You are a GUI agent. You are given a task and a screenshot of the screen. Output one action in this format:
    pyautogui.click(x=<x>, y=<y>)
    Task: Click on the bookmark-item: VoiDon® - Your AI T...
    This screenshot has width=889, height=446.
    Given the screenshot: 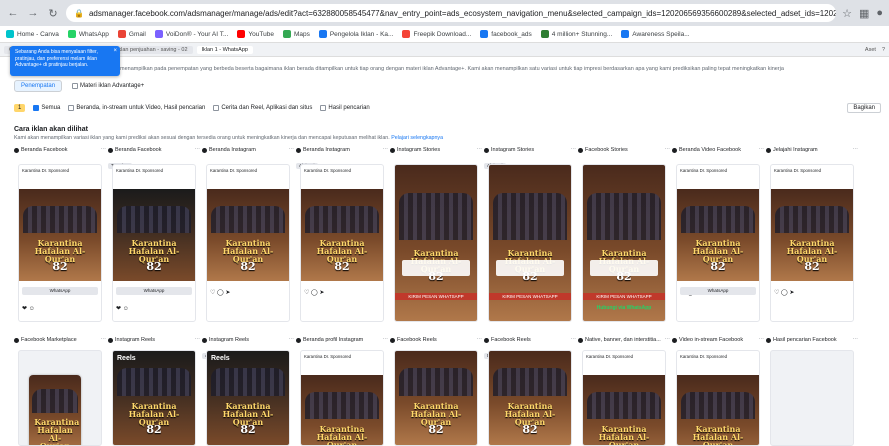 What is the action you would take?
    pyautogui.click(x=191, y=34)
    